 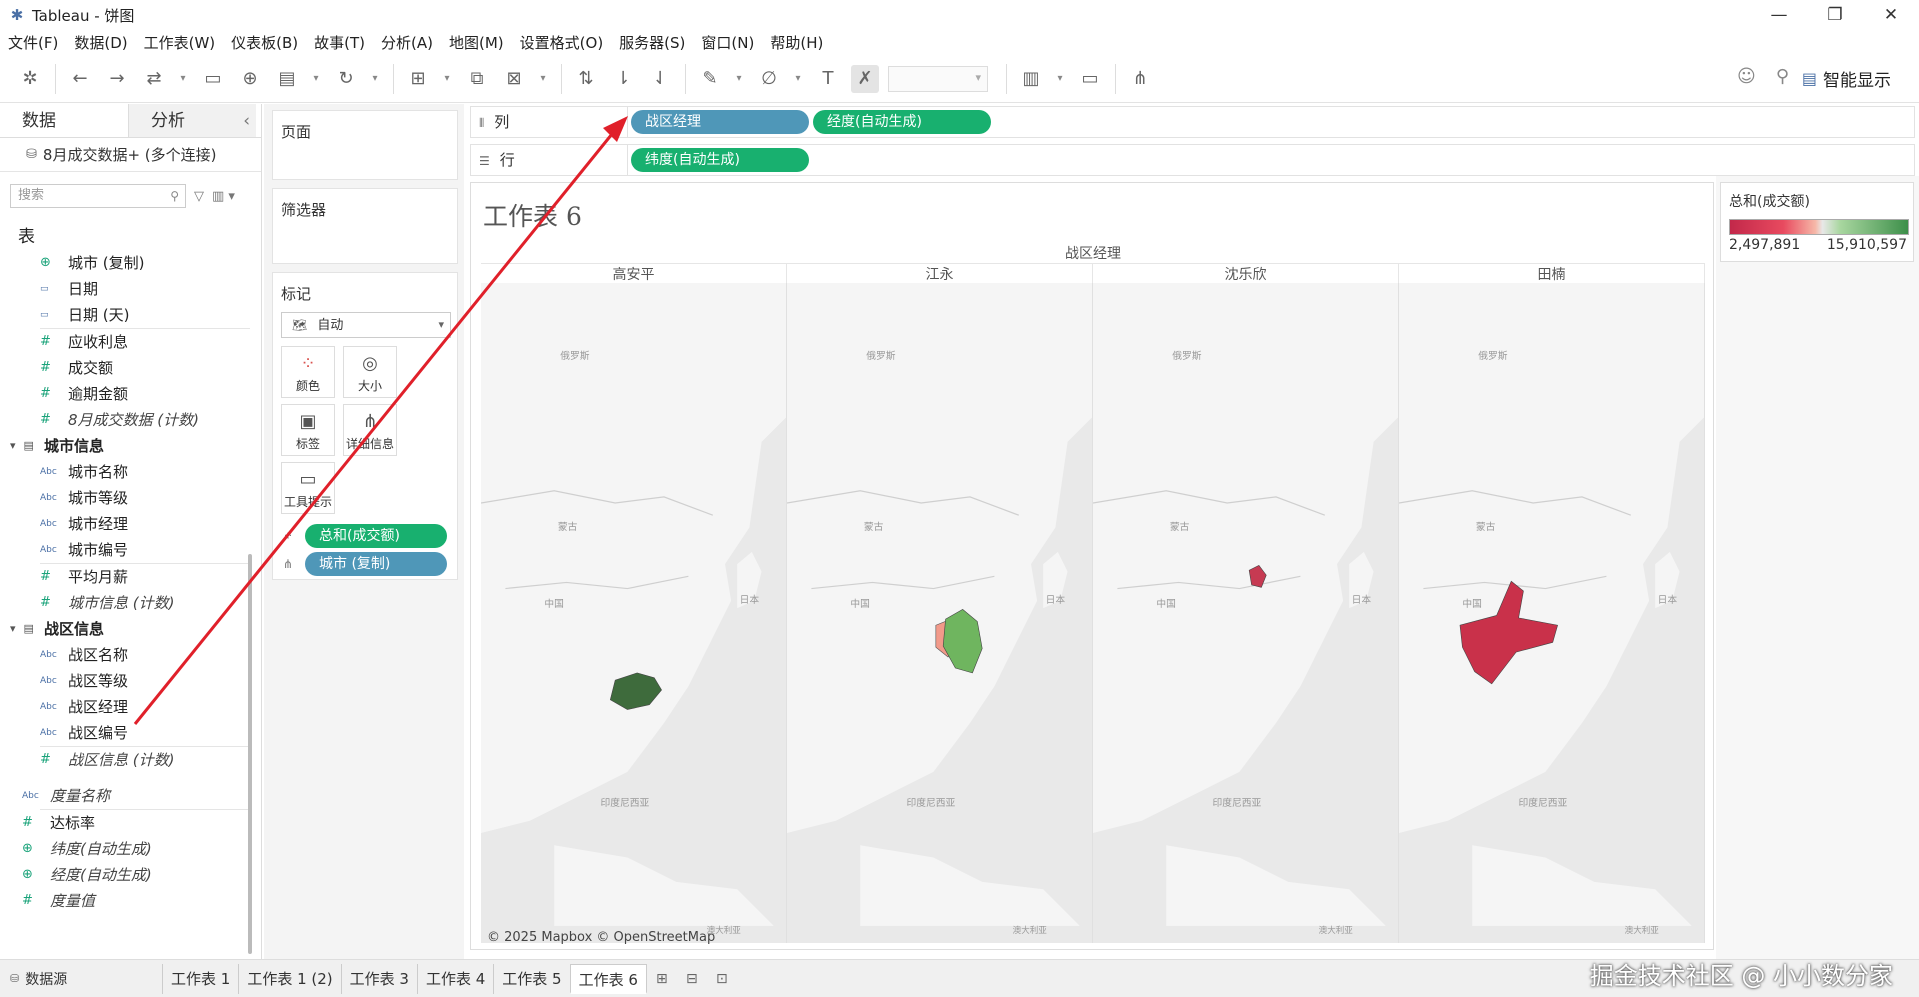 What do you see at coordinates (608, 978) in the screenshot?
I see `sheet-tab-active: 工作表 6` at bounding box center [608, 978].